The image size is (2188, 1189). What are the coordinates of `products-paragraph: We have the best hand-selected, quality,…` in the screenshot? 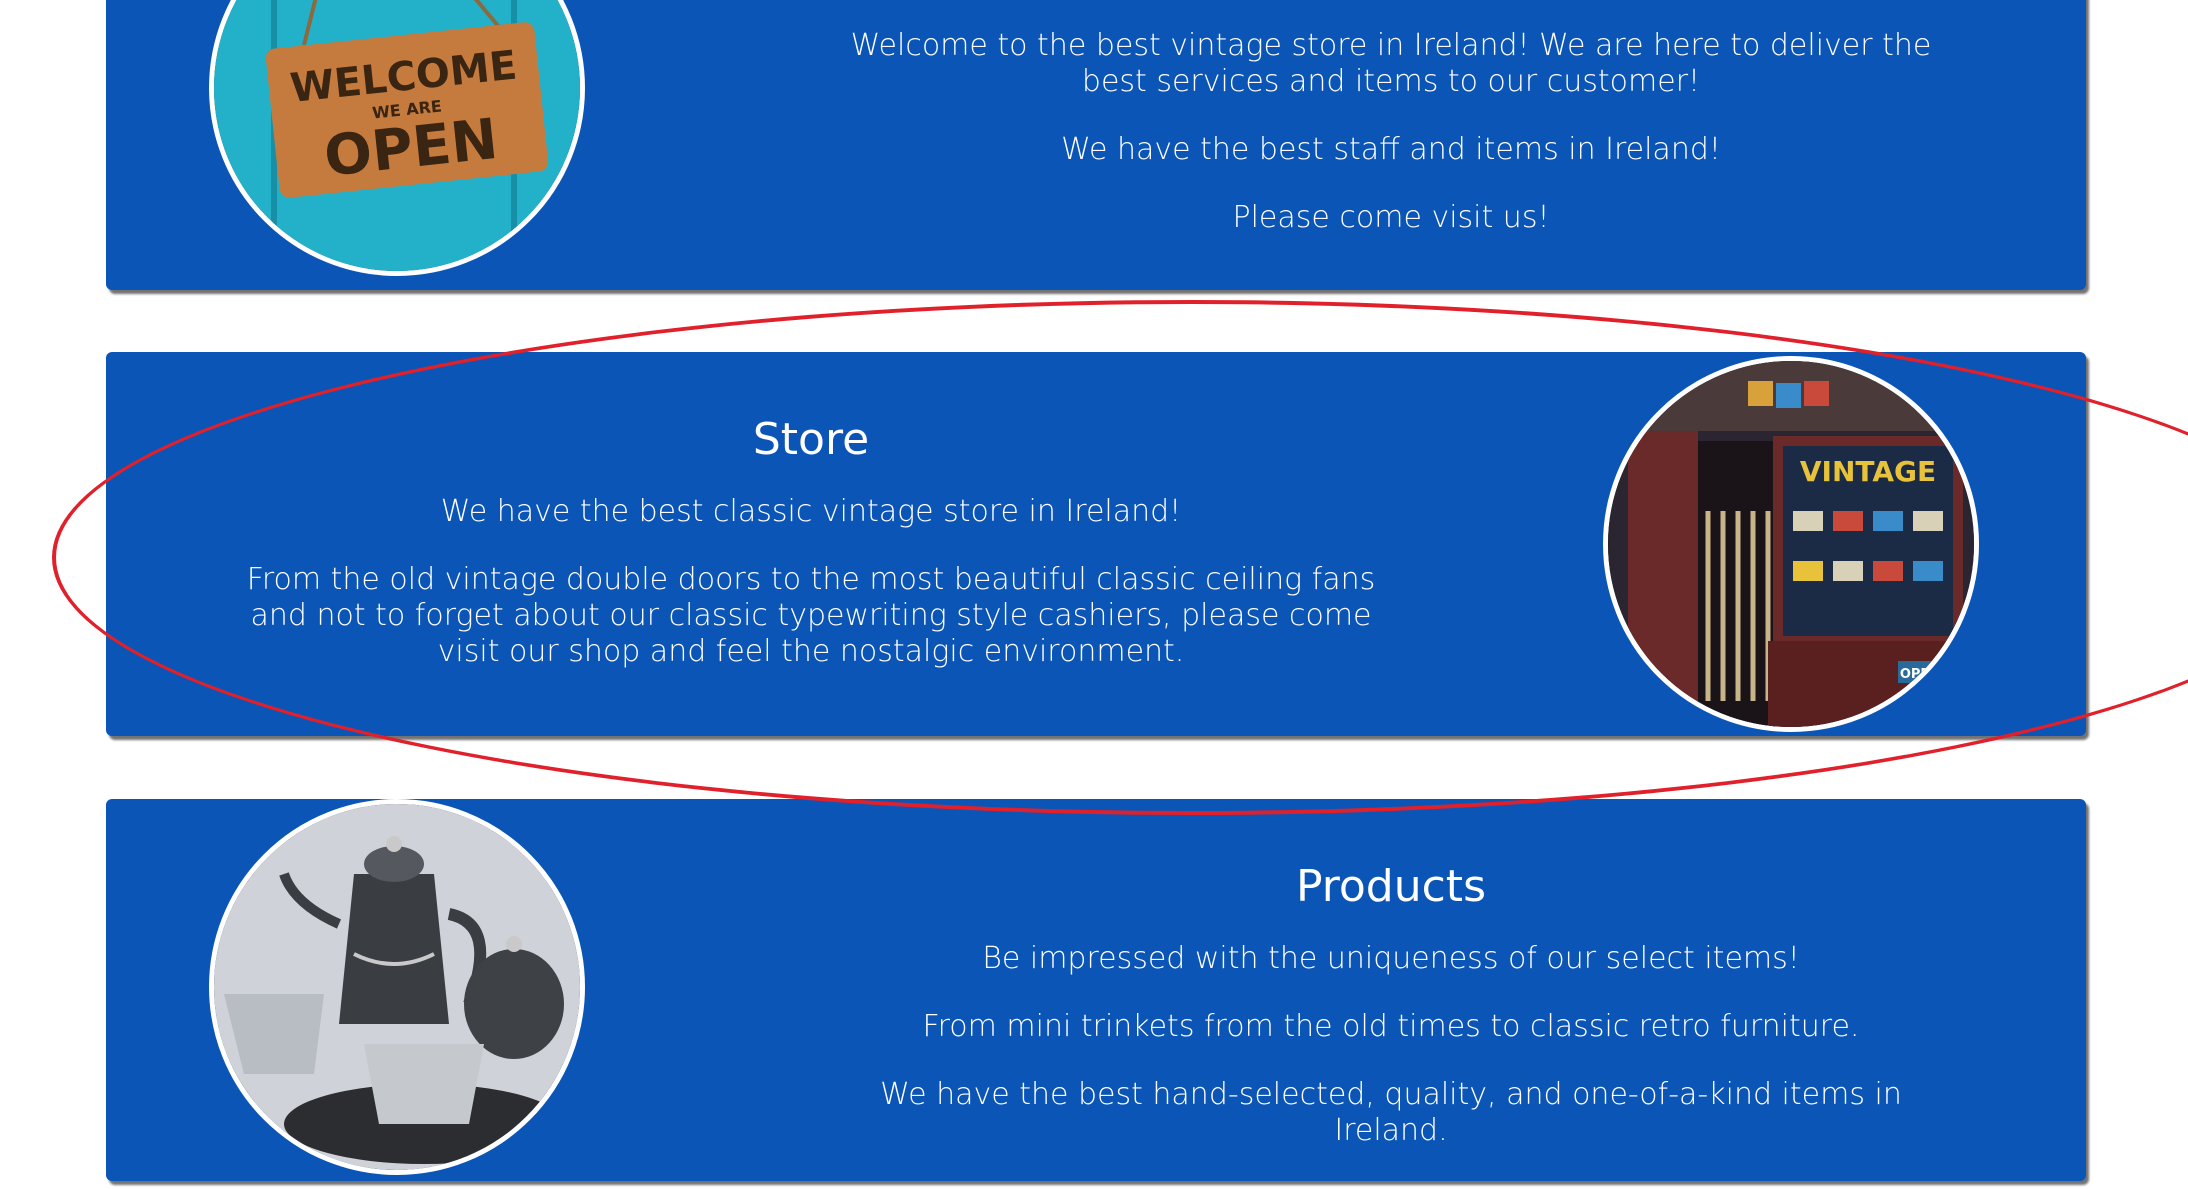 It's located at (1391, 1112).